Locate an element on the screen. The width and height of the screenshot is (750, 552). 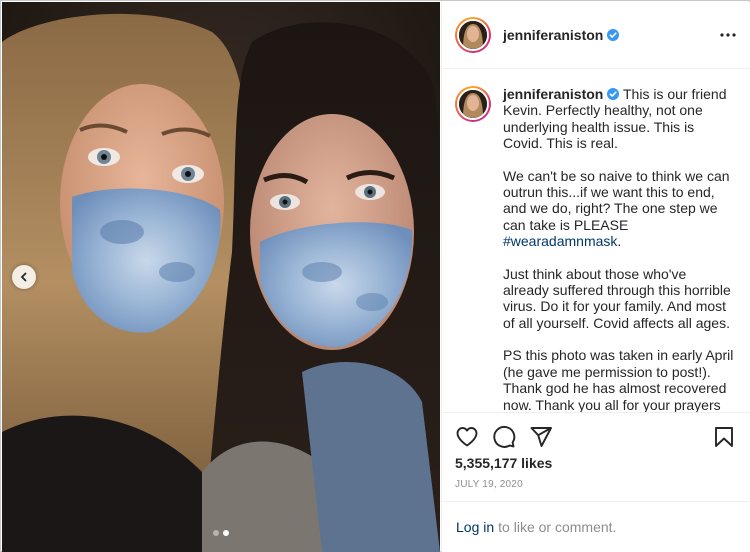
login-link: Log in is located at coordinates (475, 527).